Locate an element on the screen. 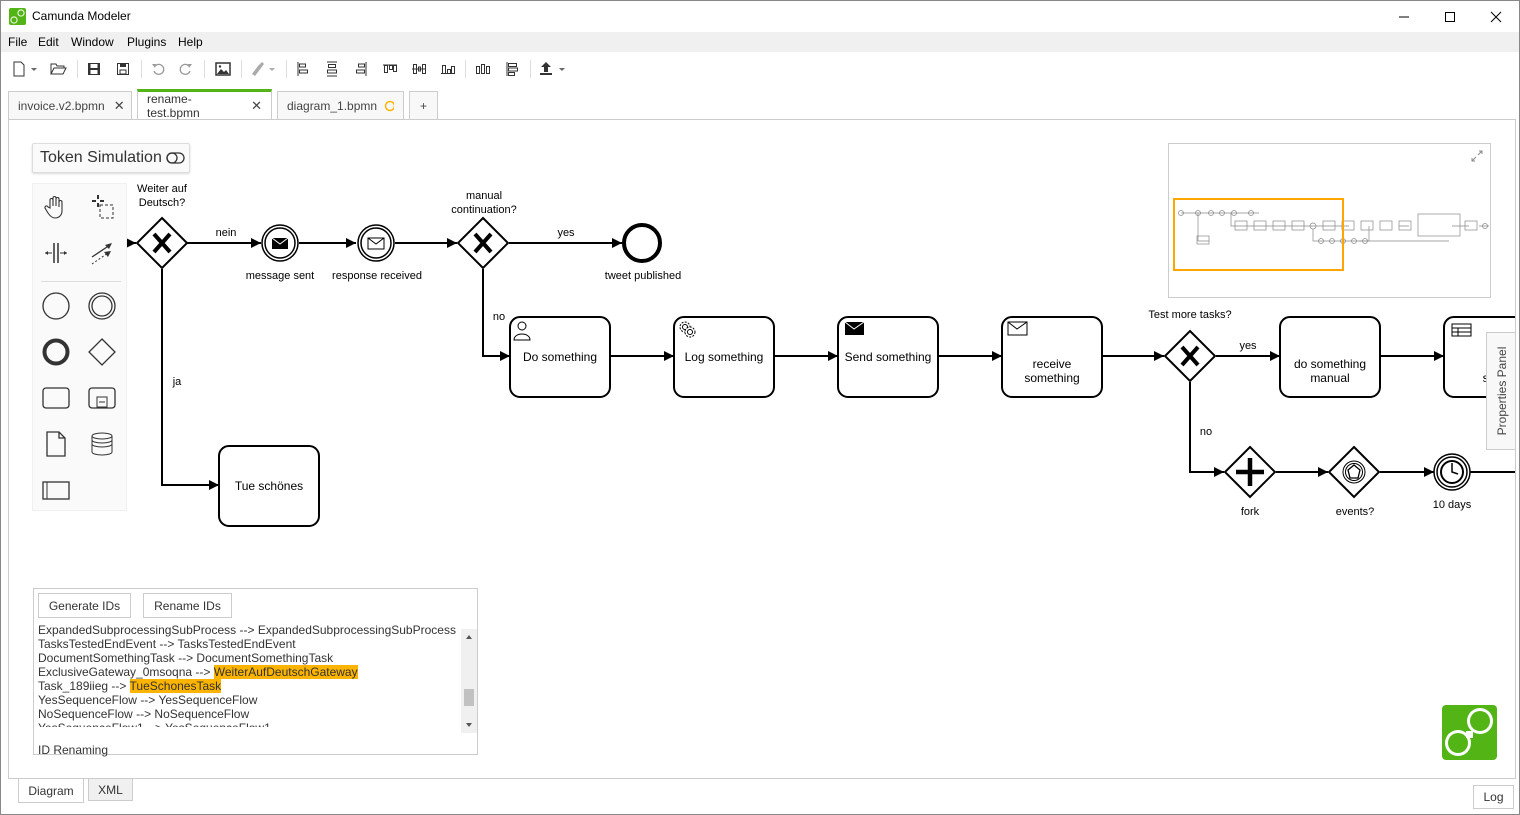 The image size is (1520, 815). export-image-button is located at coordinates (223, 69).